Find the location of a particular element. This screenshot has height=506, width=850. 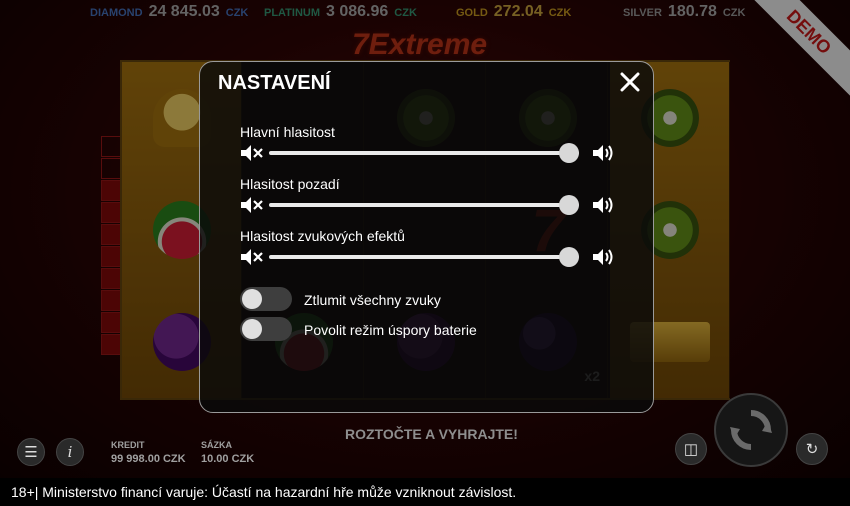

info-button: i is located at coordinates (70, 452).